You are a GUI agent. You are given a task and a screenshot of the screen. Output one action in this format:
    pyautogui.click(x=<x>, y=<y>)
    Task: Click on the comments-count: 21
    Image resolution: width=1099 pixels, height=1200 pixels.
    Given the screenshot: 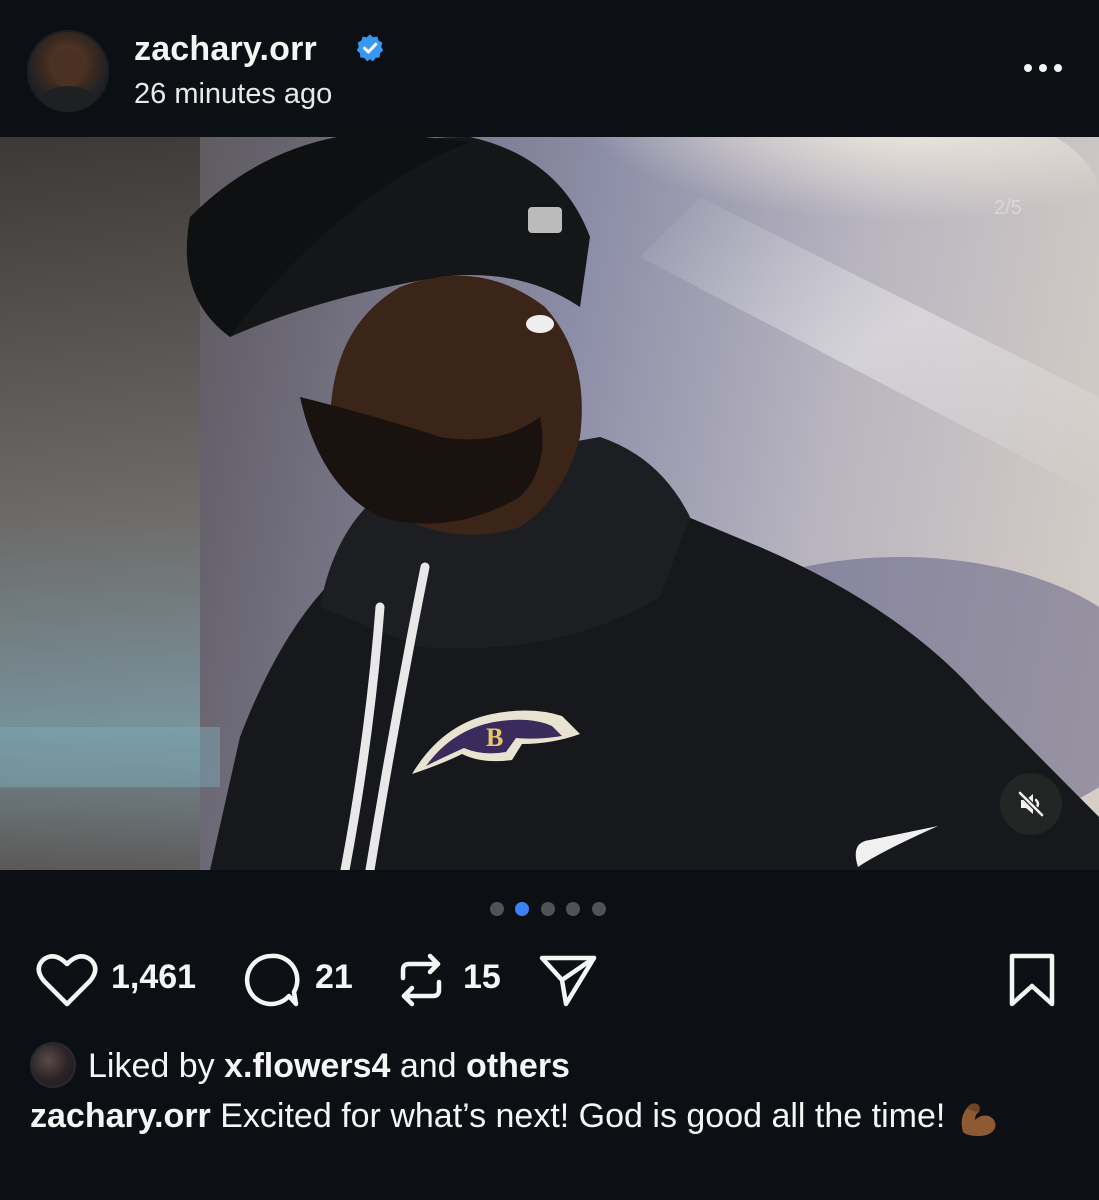 What is the action you would take?
    pyautogui.click(x=334, y=977)
    